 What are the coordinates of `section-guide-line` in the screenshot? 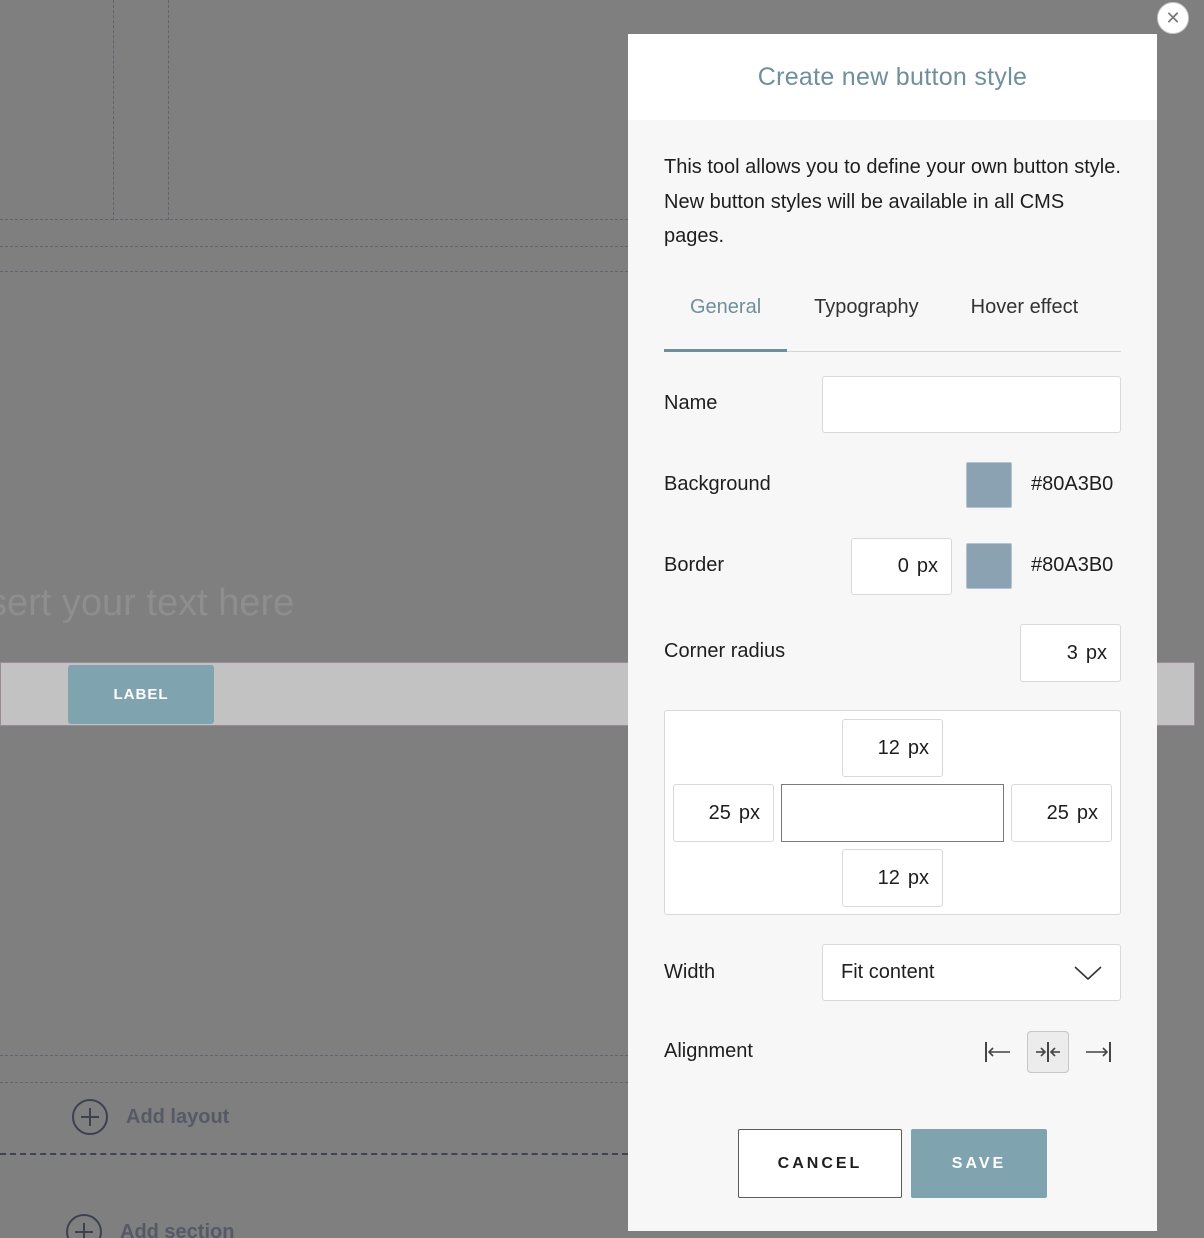 It's located at (314, 1154).